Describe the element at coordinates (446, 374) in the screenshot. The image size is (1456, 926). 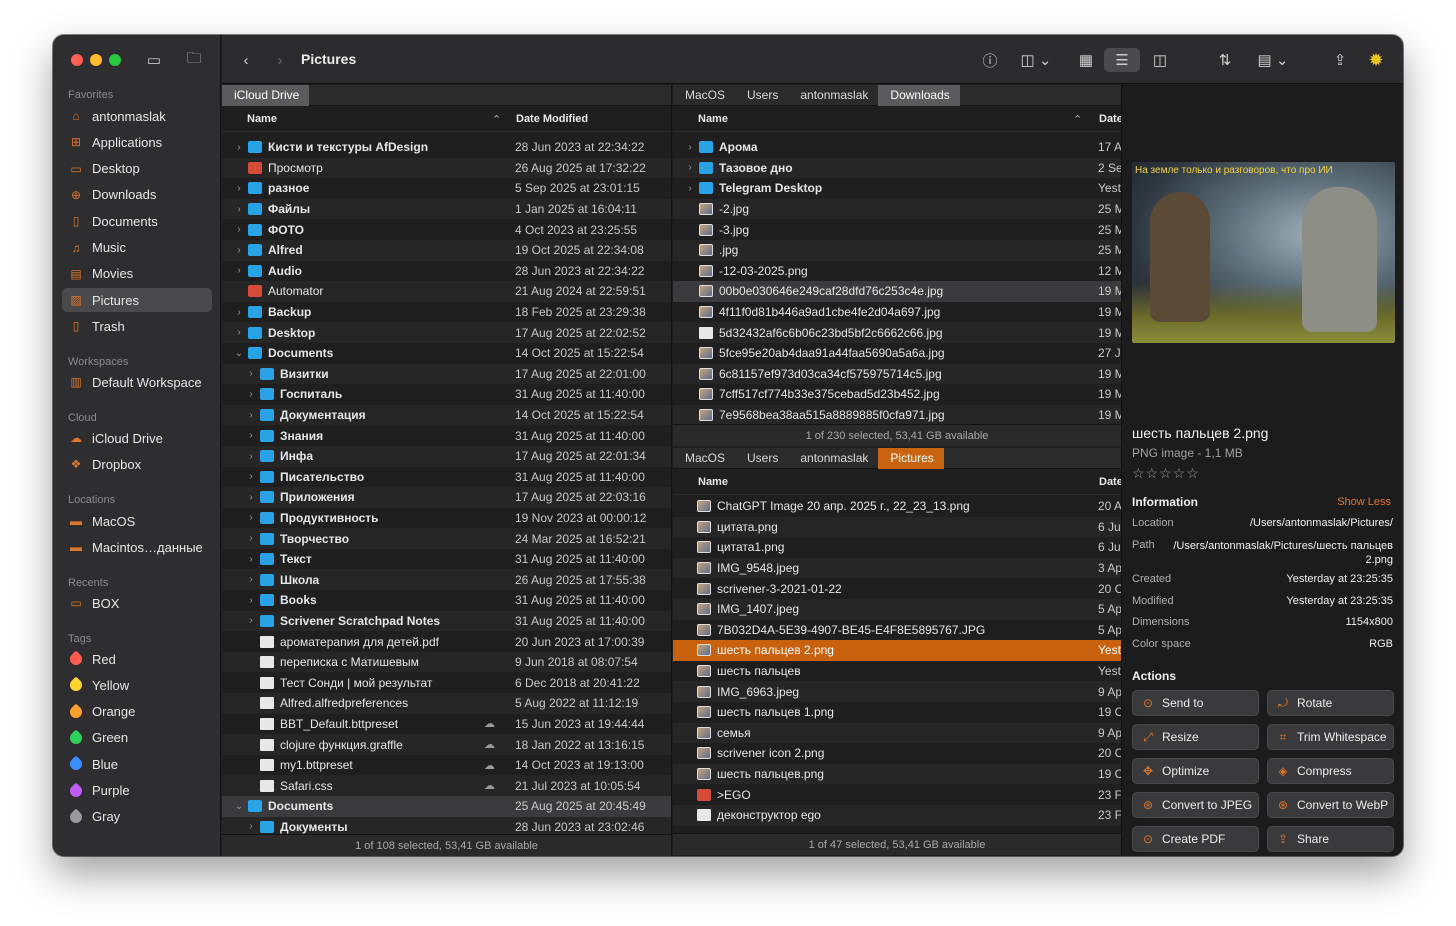
I see `file-row: › Визитки 17 Aug 2025 at 22:01:00` at that location.